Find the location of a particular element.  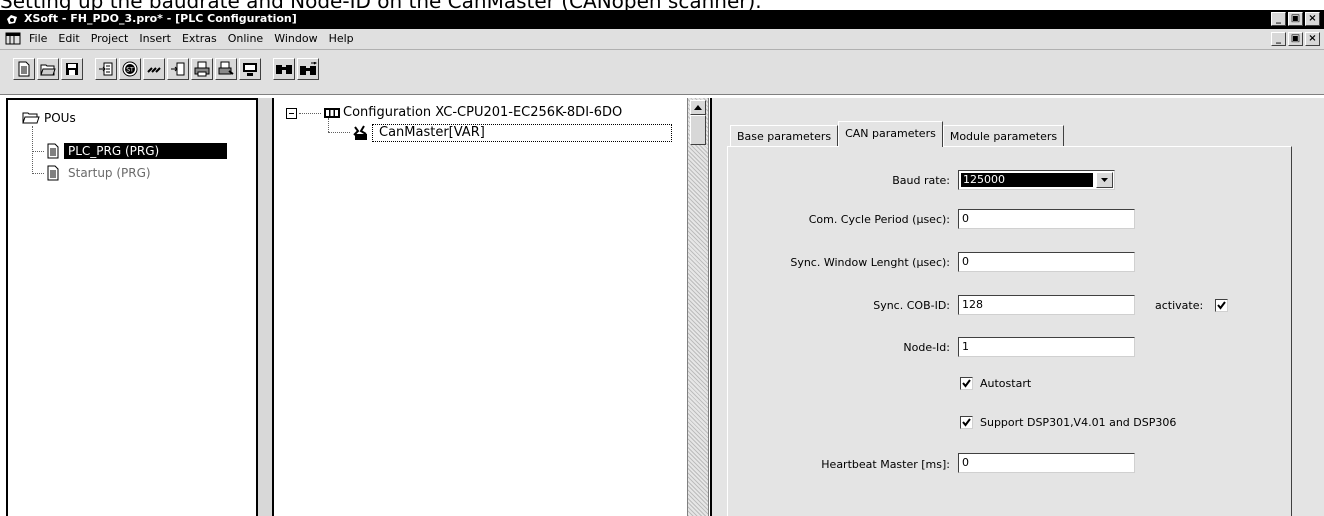

arrow-up-icon is located at coordinates (698, 107).